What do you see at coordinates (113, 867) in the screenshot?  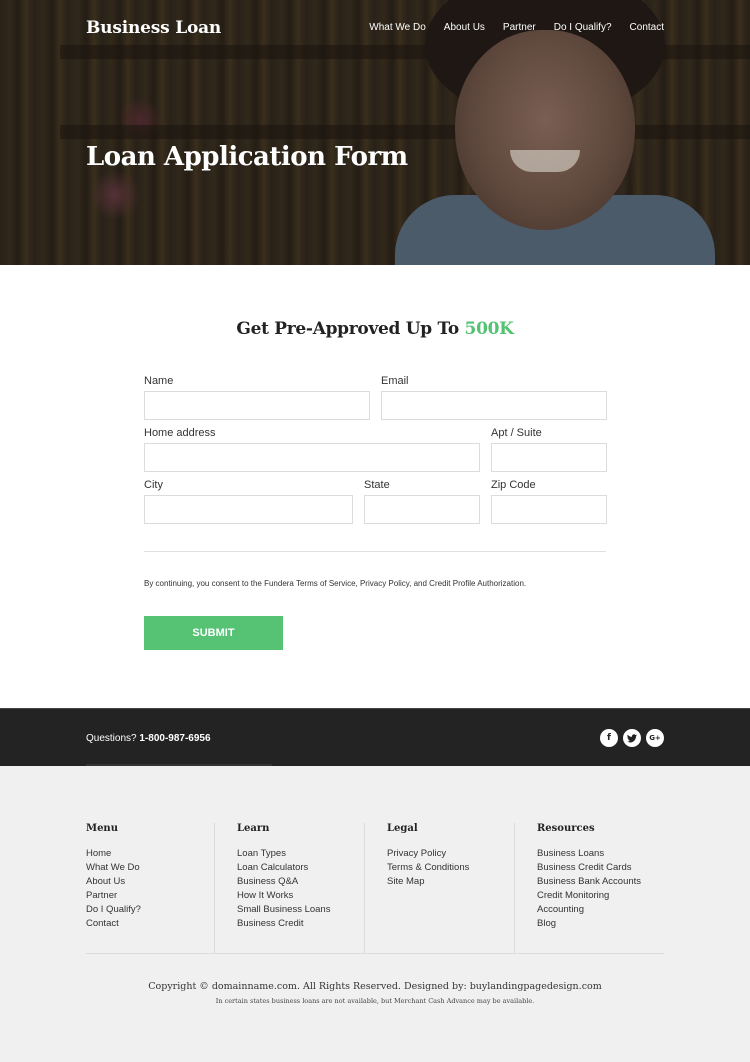 I see `footer-link-what-we-do: What We Do` at bounding box center [113, 867].